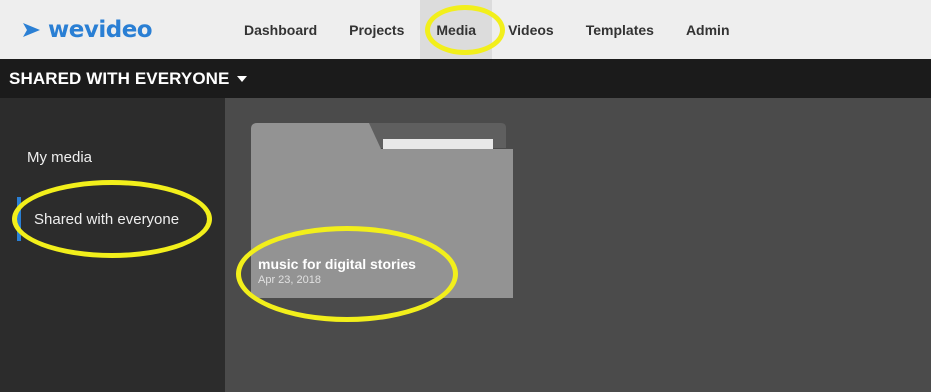 The width and height of the screenshot is (931, 392). What do you see at coordinates (112, 157) in the screenshot?
I see `sidebar-item-my-media: My media` at bounding box center [112, 157].